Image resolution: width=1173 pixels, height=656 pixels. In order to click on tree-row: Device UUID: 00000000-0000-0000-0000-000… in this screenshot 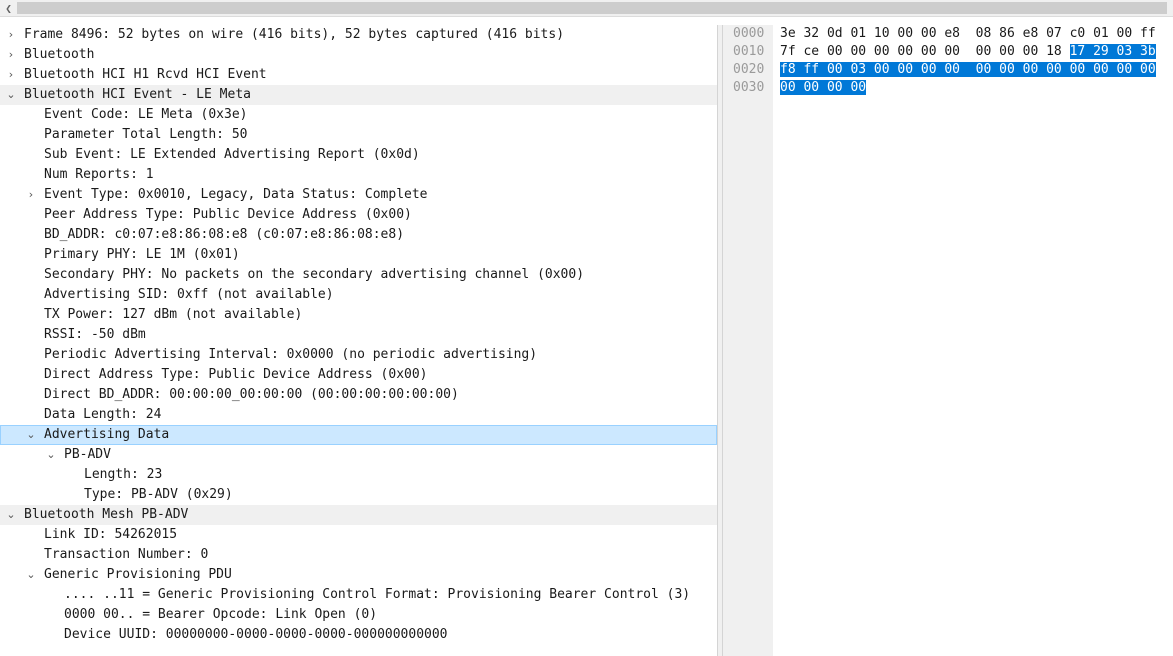, I will do `click(358, 635)`.